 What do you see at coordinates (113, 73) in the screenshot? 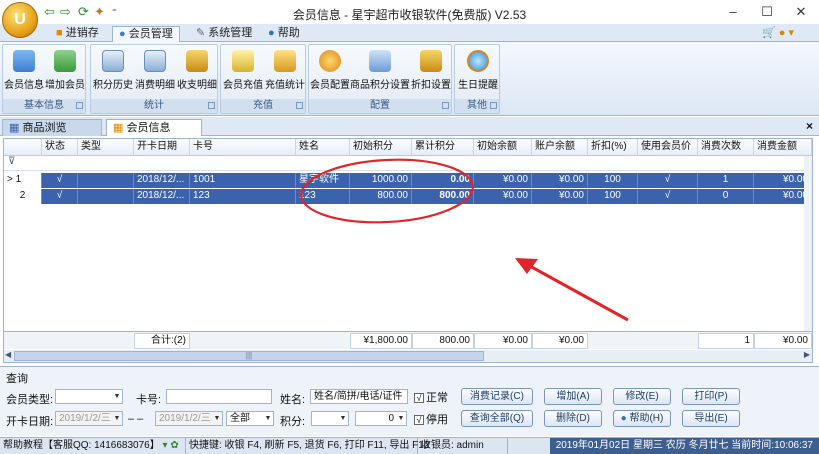
I see `points-history-button: 积分历史` at bounding box center [113, 73].